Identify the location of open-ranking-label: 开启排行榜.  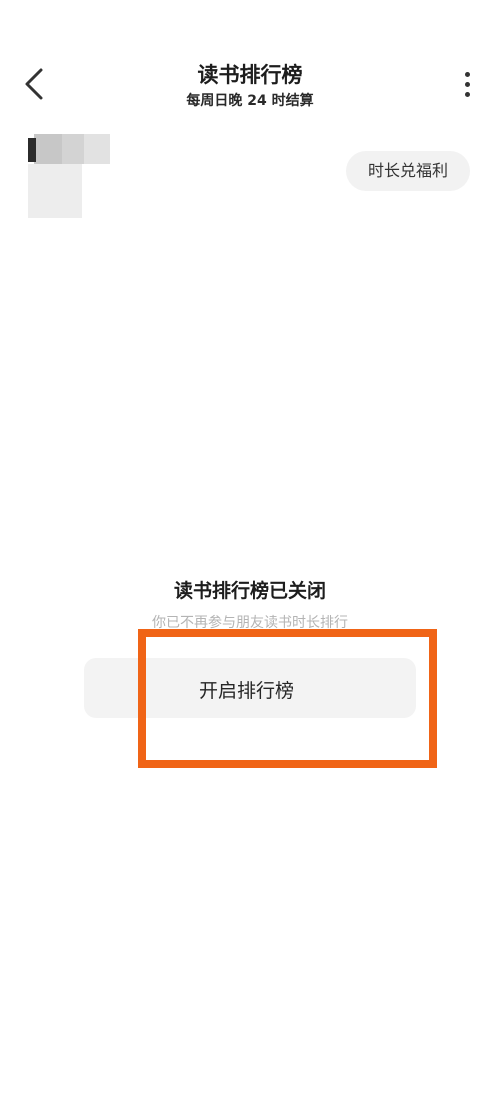
(247, 691).